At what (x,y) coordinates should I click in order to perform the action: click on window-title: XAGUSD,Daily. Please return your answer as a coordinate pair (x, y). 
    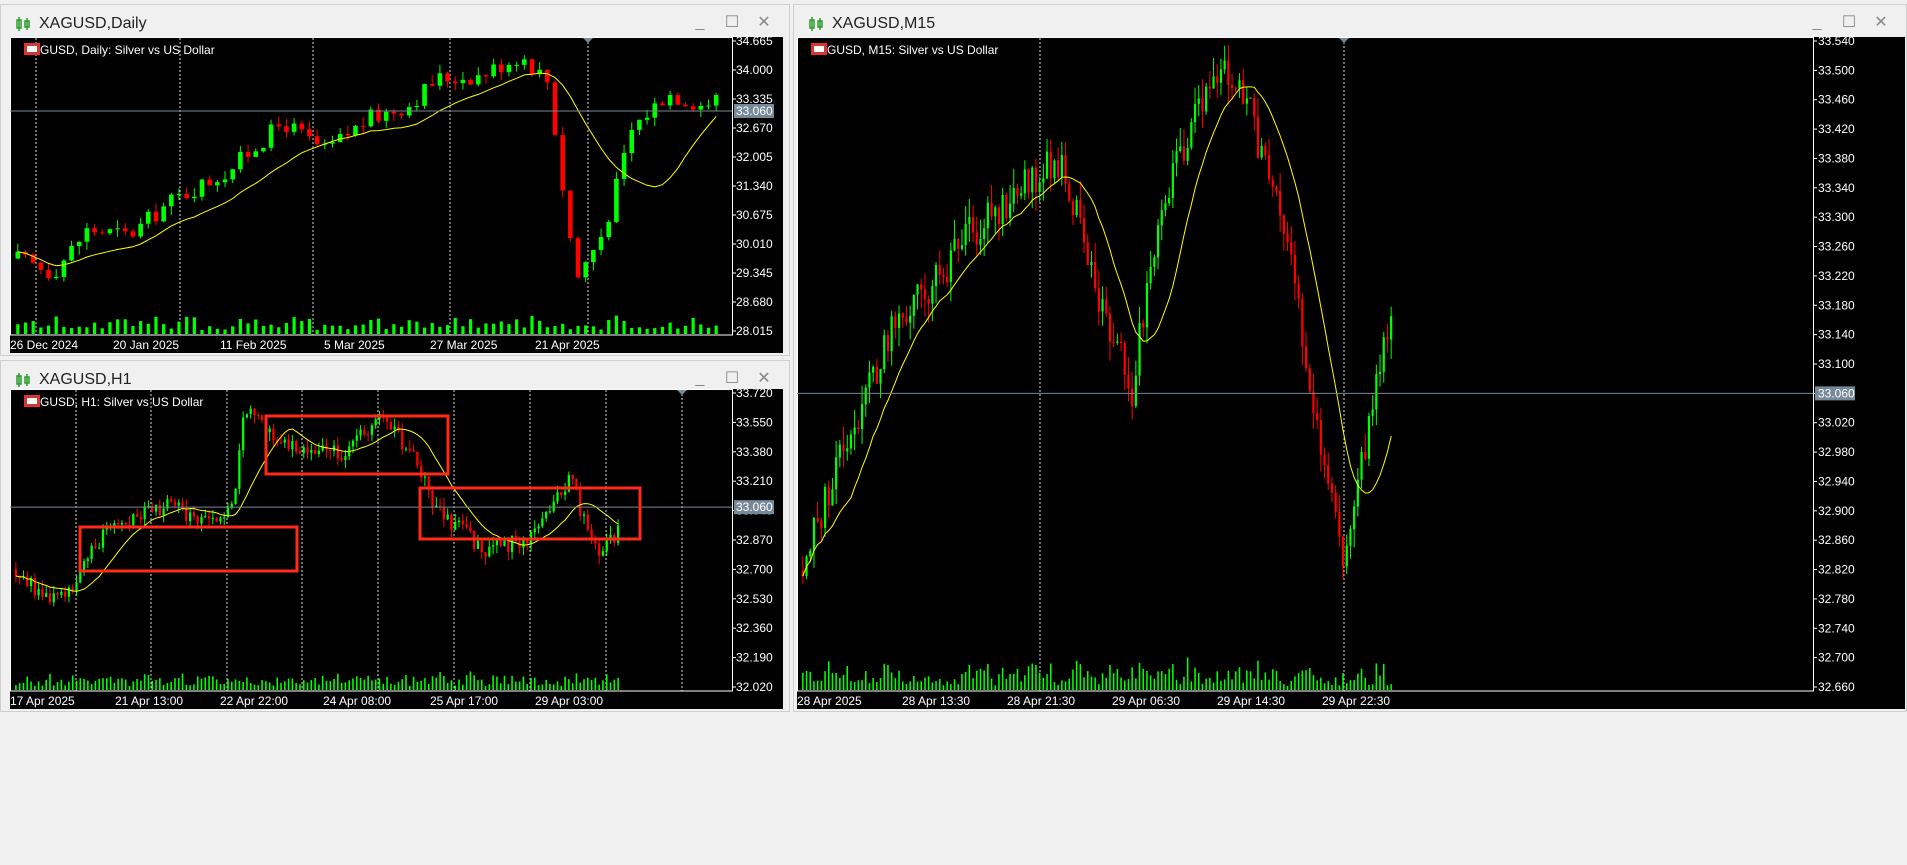
    Looking at the image, I should click on (93, 23).